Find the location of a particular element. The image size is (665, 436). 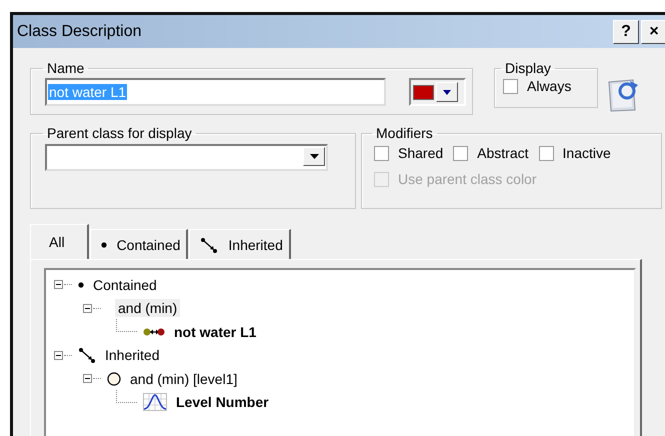

tree-item: and (min) is located at coordinates (147, 308).